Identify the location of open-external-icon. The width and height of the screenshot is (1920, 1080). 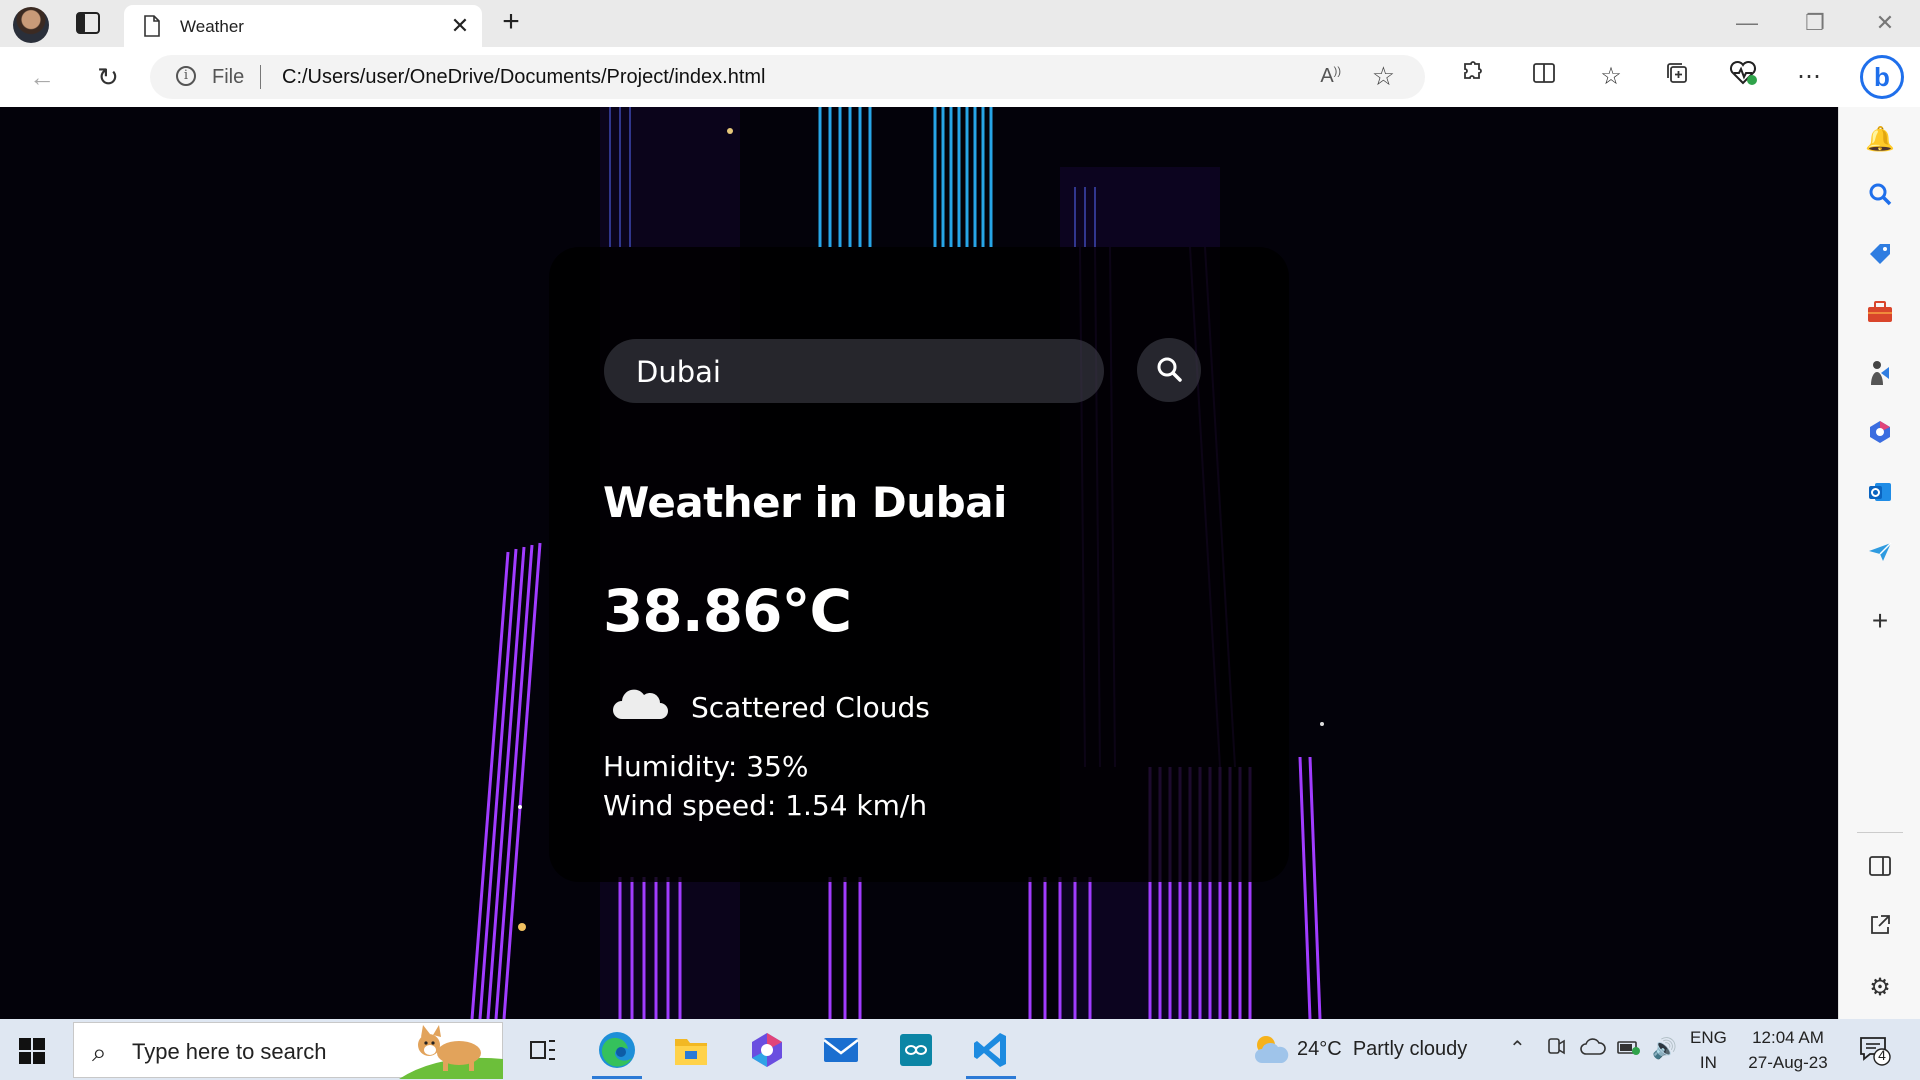
(1880, 930).